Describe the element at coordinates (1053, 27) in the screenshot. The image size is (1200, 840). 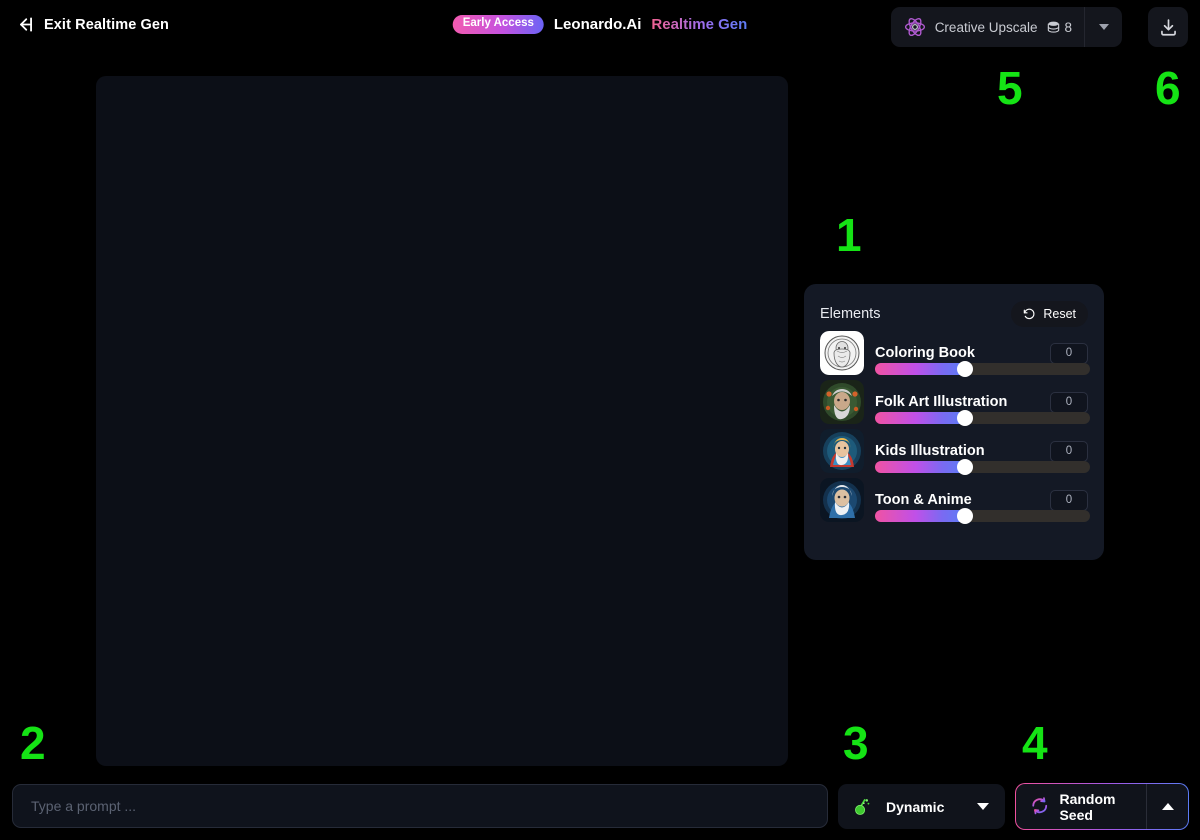
I see `coin-stack-icon` at that location.